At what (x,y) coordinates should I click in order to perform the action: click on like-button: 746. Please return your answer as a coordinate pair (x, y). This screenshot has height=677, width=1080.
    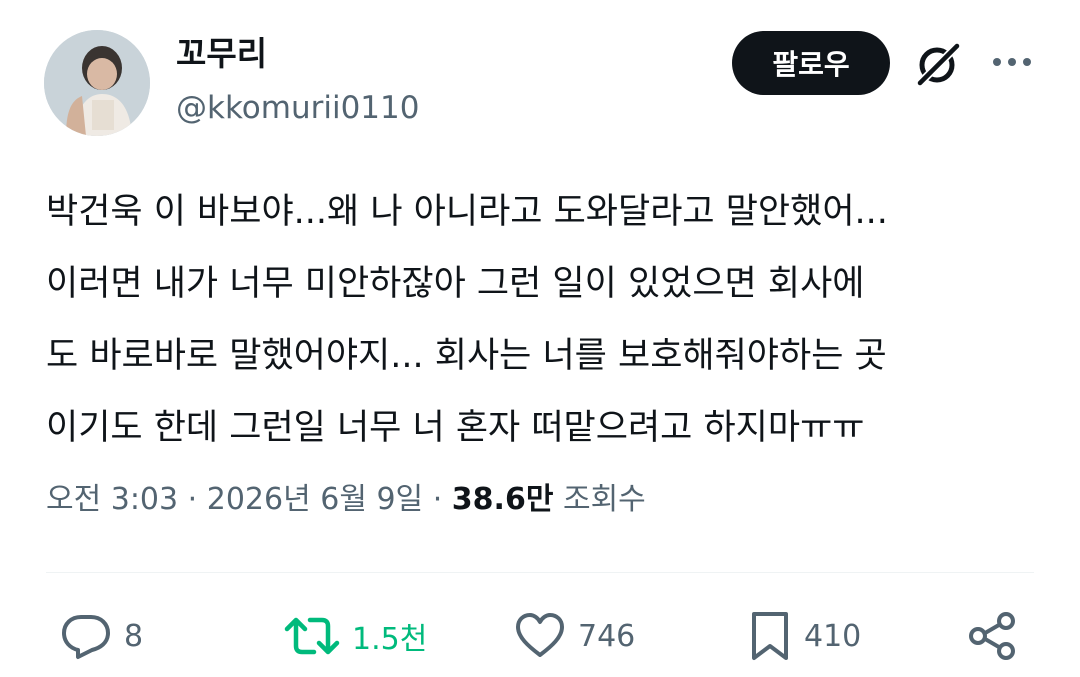
    Looking at the image, I should click on (574, 636).